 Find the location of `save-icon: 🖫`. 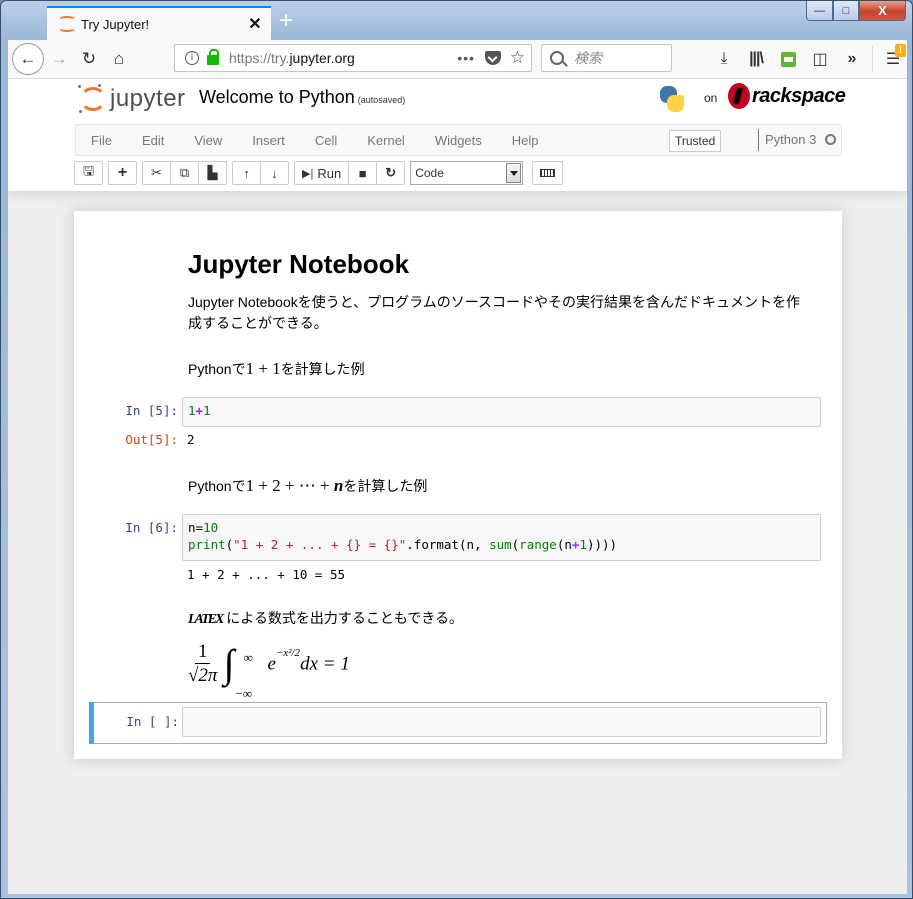

save-icon: 🖫 is located at coordinates (88, 170).